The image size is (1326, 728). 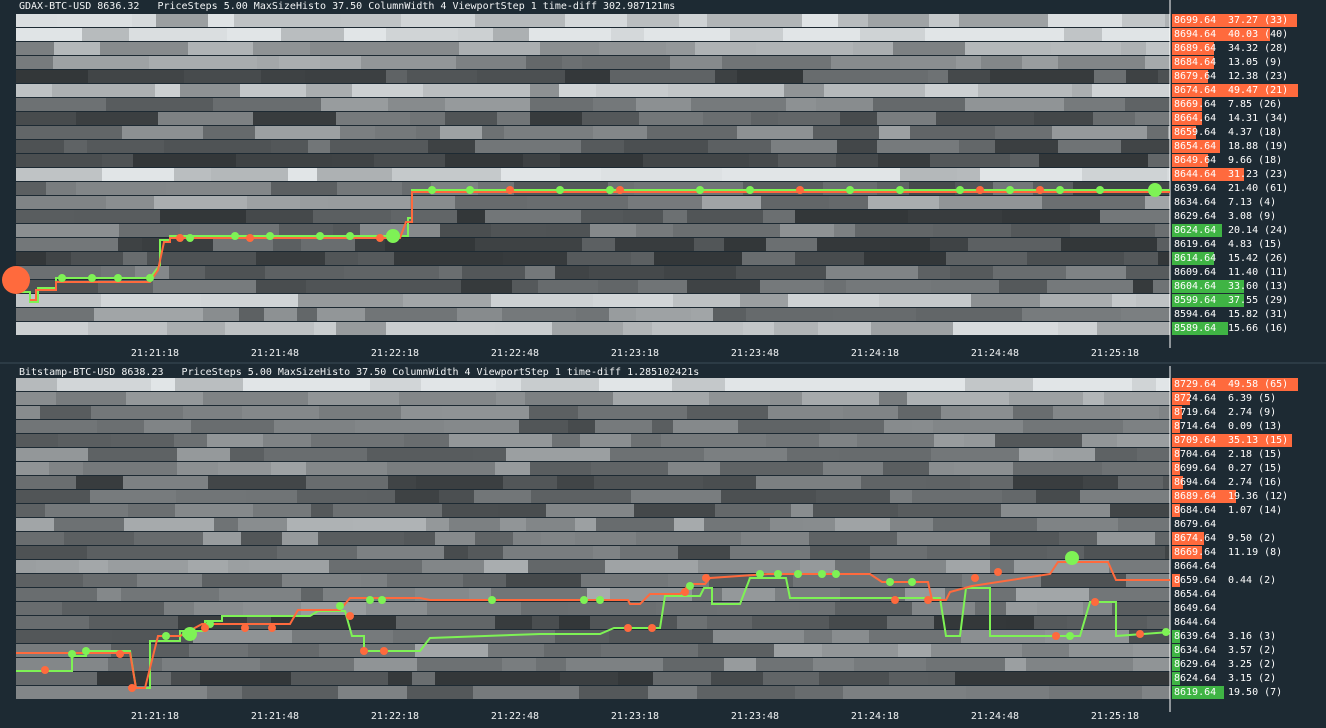 I want to click on price-level-row: 8724.64 6.39 (5), so click(x=1249, y=399).